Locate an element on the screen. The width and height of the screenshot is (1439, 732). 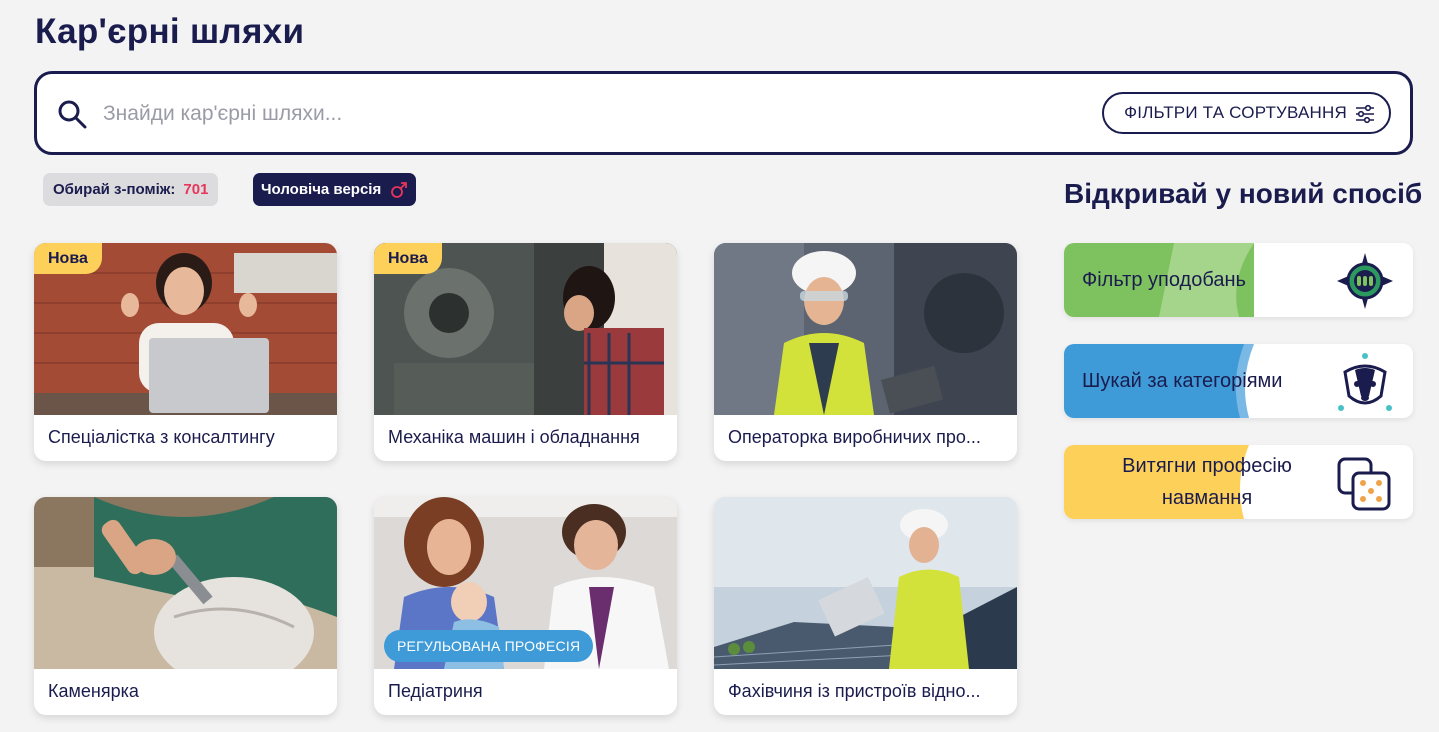
preference-filter-card: Фільтр уподобань is located at coordinates (1238, 280).